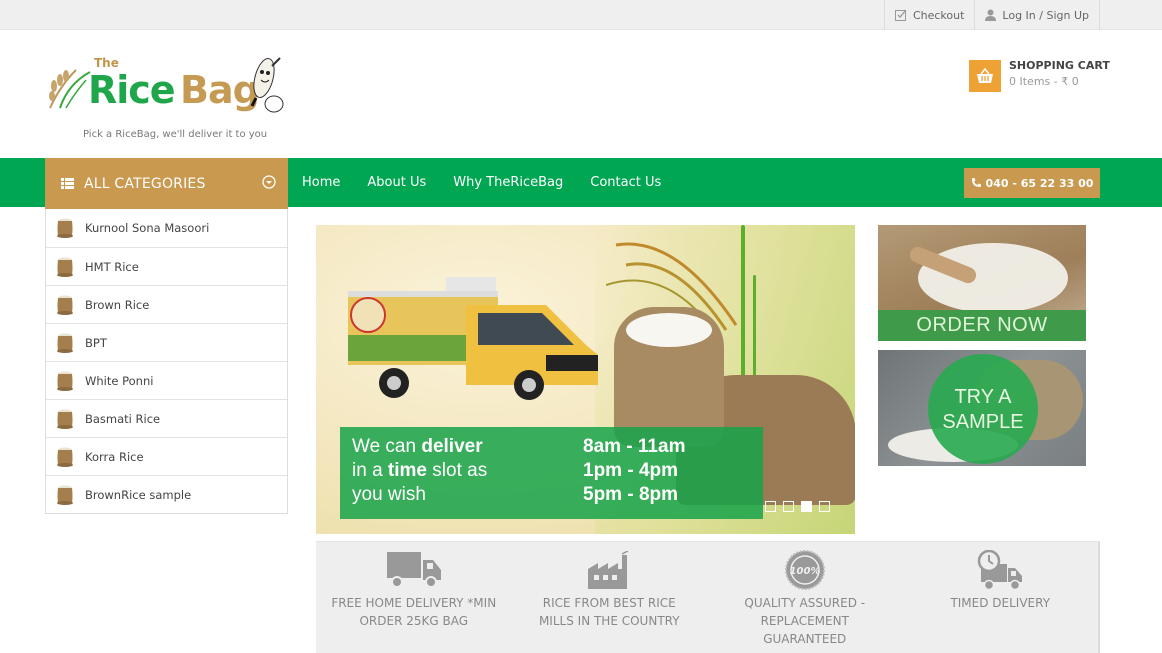 The image size is (1162, 653). I want to click on banner-line-2: in a time slot as, so click(420, 470).